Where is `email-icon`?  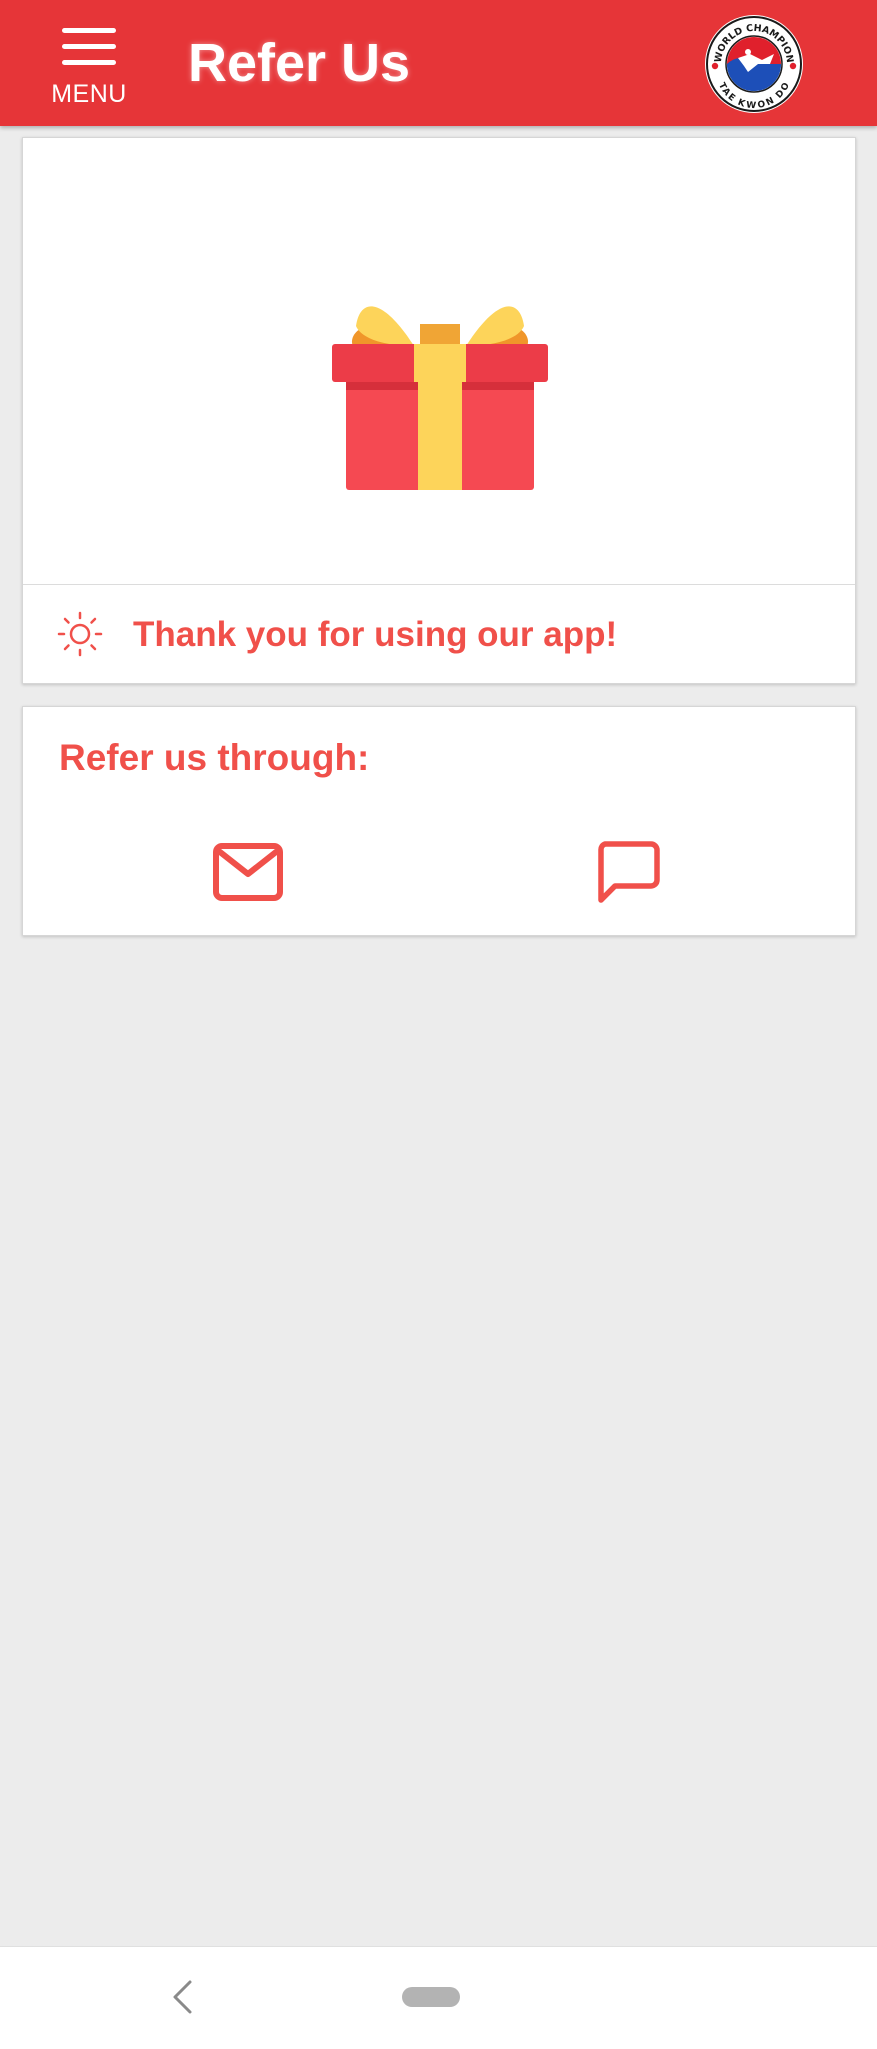
email-icon is located at coordinates (248, 872).